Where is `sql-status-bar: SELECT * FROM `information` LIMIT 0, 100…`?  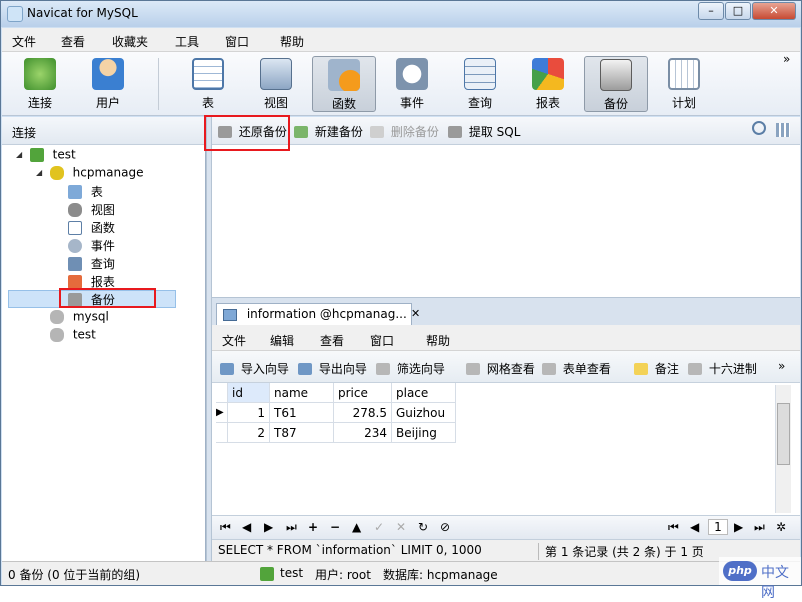
sql-status-bar: SELECT * FROM `information` LIMIT 0, 100… is located at coordinates (506, 550).